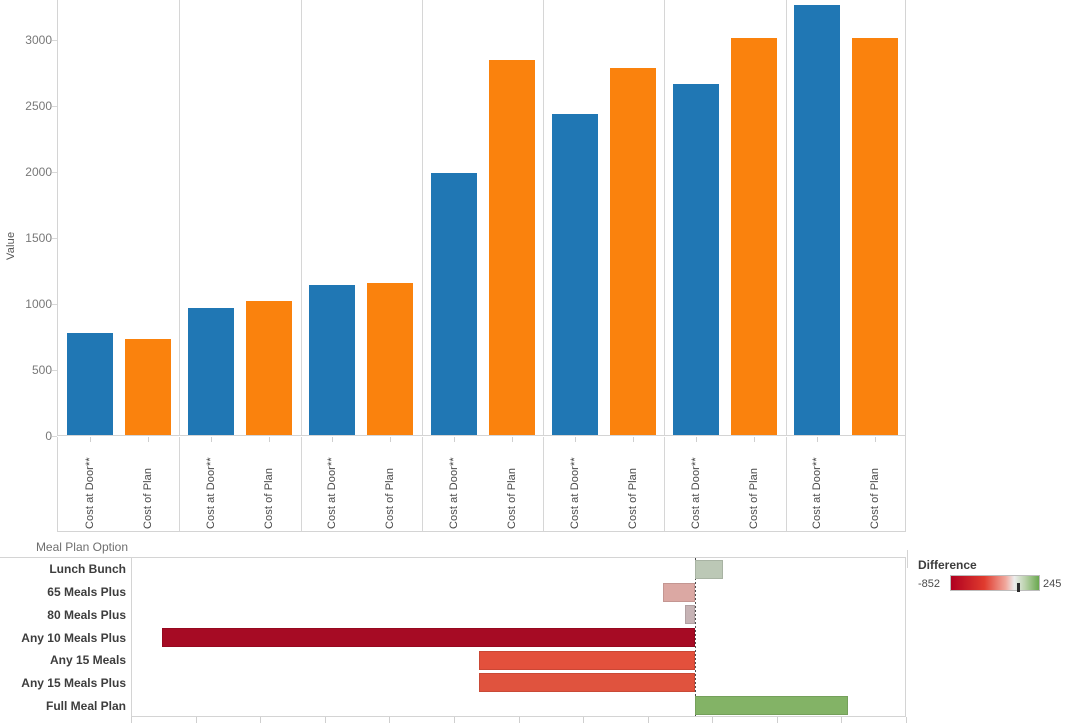 The image size is (1080, 725). What do you see at coordinates (28, 268) in the screenshot?
I see `y-axis-ticks: 3000 2500 2000 1500 1000 500 0` at bounding box center [28, 268].